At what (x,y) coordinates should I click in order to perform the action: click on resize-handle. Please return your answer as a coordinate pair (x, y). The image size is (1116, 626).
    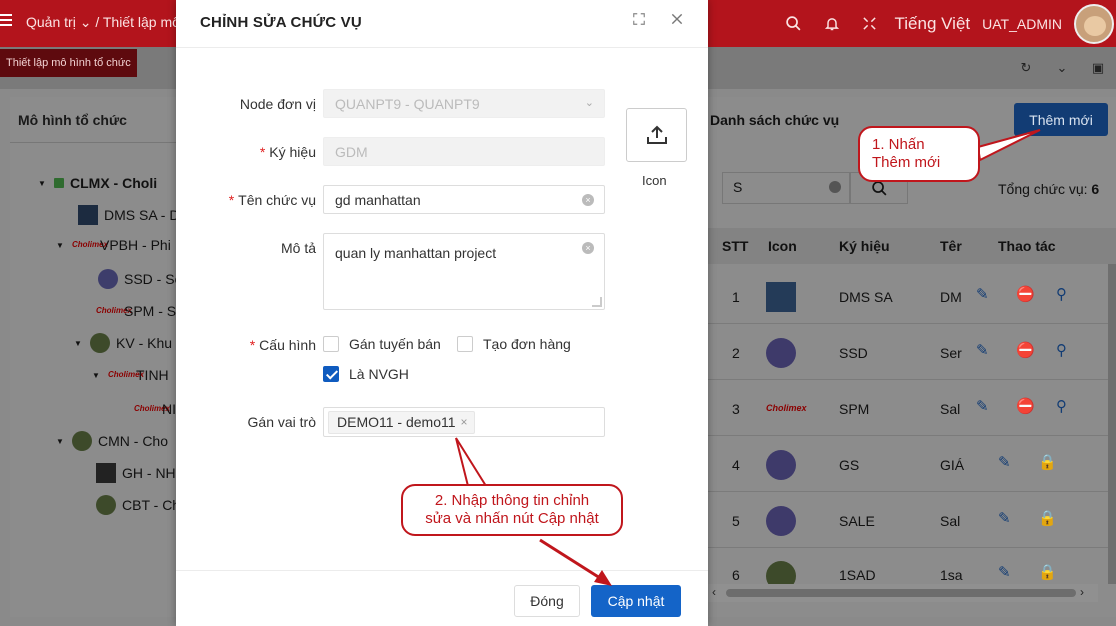
    Looking at the image, I should click on (597, 302).